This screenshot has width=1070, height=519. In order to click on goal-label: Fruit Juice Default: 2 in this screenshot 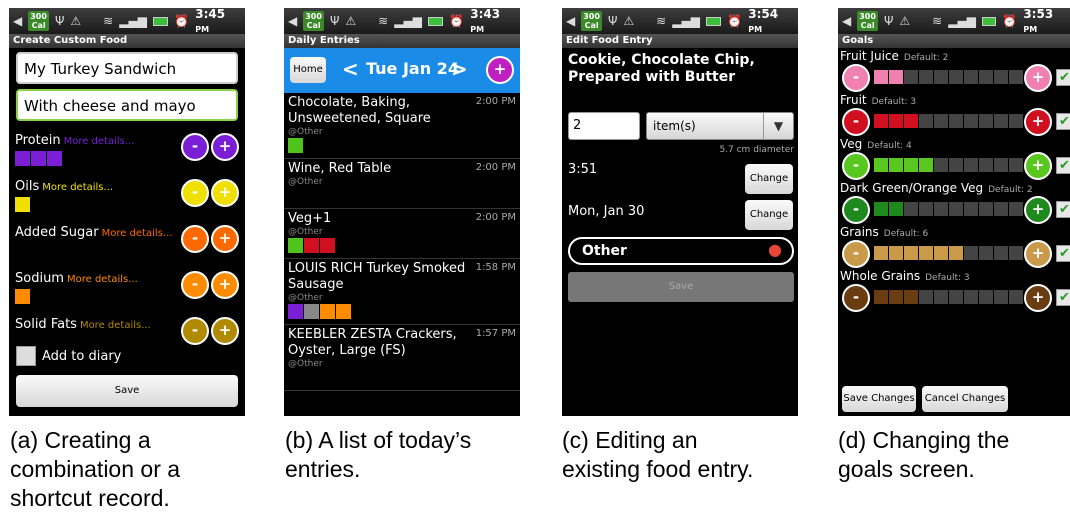, I will do `click(954, 56)`.